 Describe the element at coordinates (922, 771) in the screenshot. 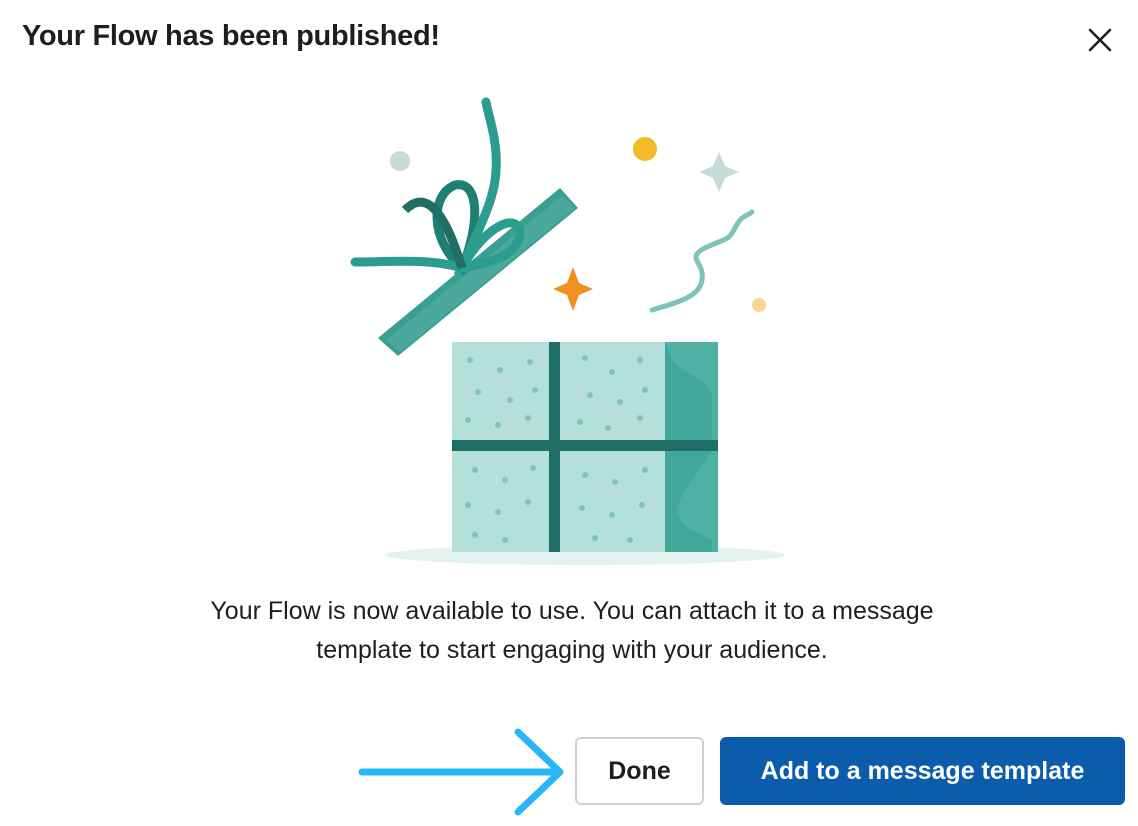

I see `add-to-message-template-button: Add to a message template` at that location.